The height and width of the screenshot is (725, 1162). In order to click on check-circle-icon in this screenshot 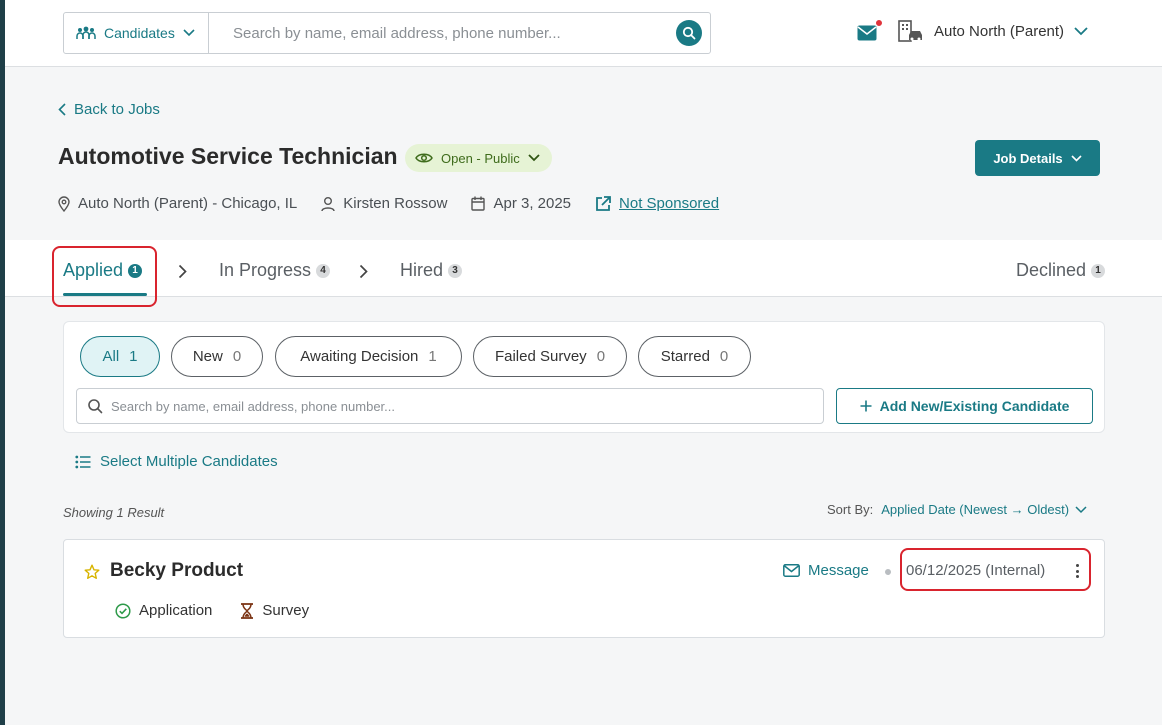, I will do `click(123, 610)`.